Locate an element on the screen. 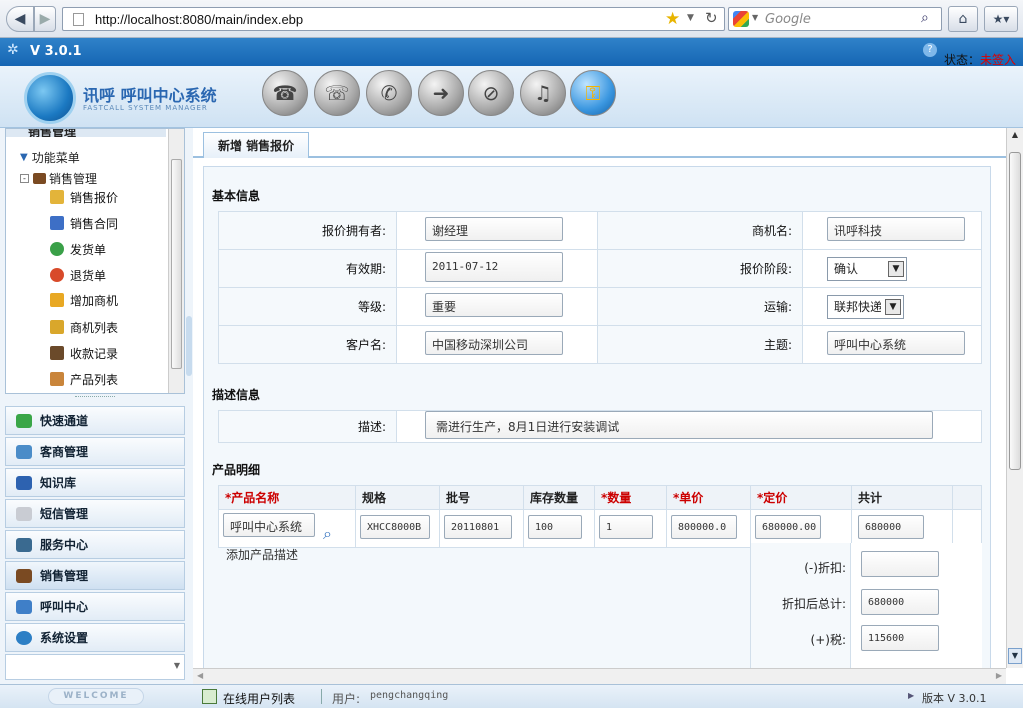 The height and width of the screenshot is (708, 1023). tree-item-product-list: 产品列表 is located at coordinates (84, 379).